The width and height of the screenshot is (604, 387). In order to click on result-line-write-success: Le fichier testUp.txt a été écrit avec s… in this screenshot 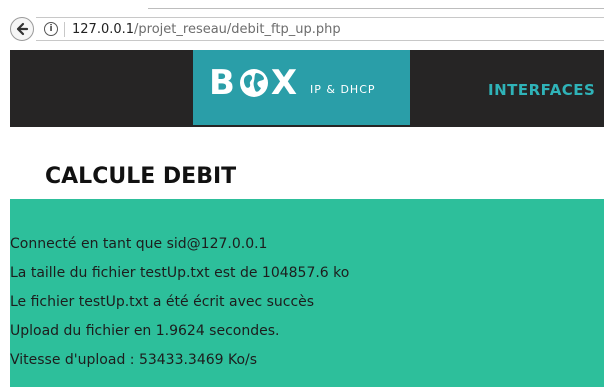, I will do `click(162, 302)`.